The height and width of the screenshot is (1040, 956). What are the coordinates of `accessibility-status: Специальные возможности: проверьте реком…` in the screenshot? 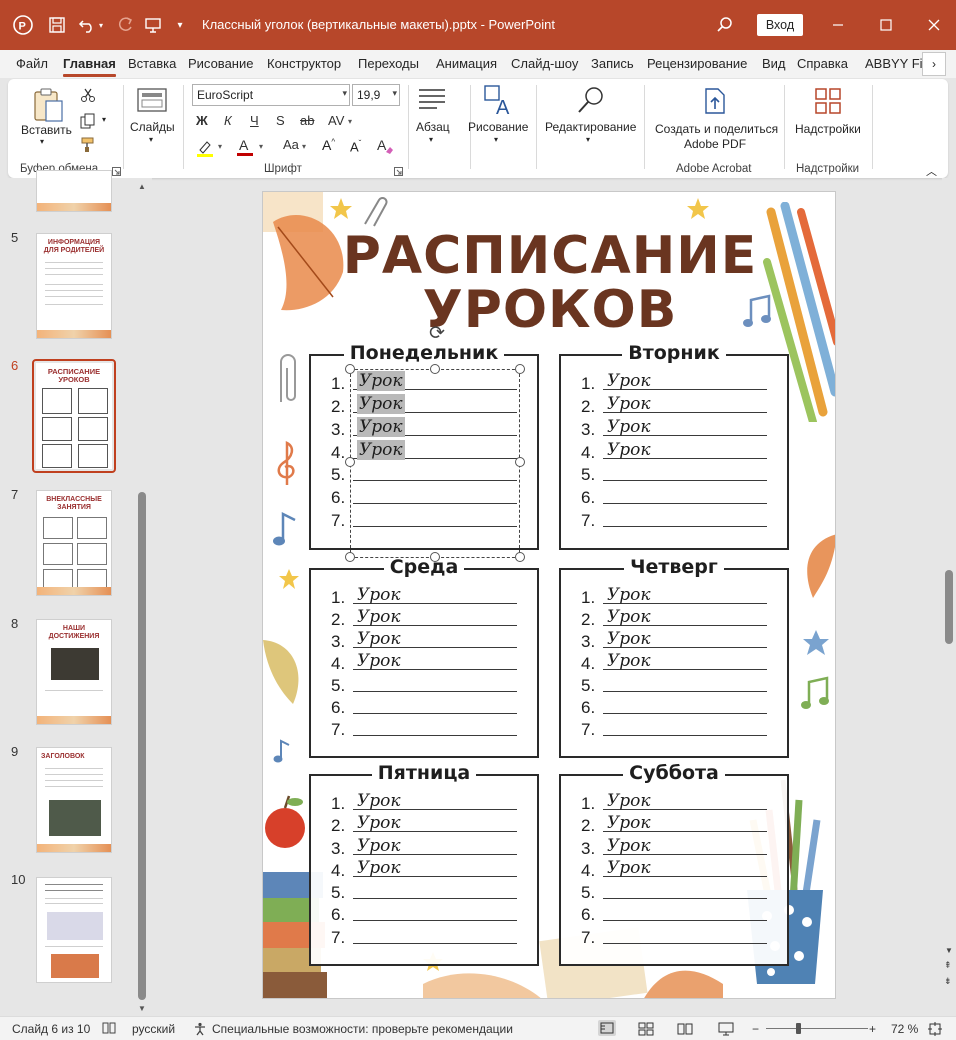 It's located at (362, 1029).